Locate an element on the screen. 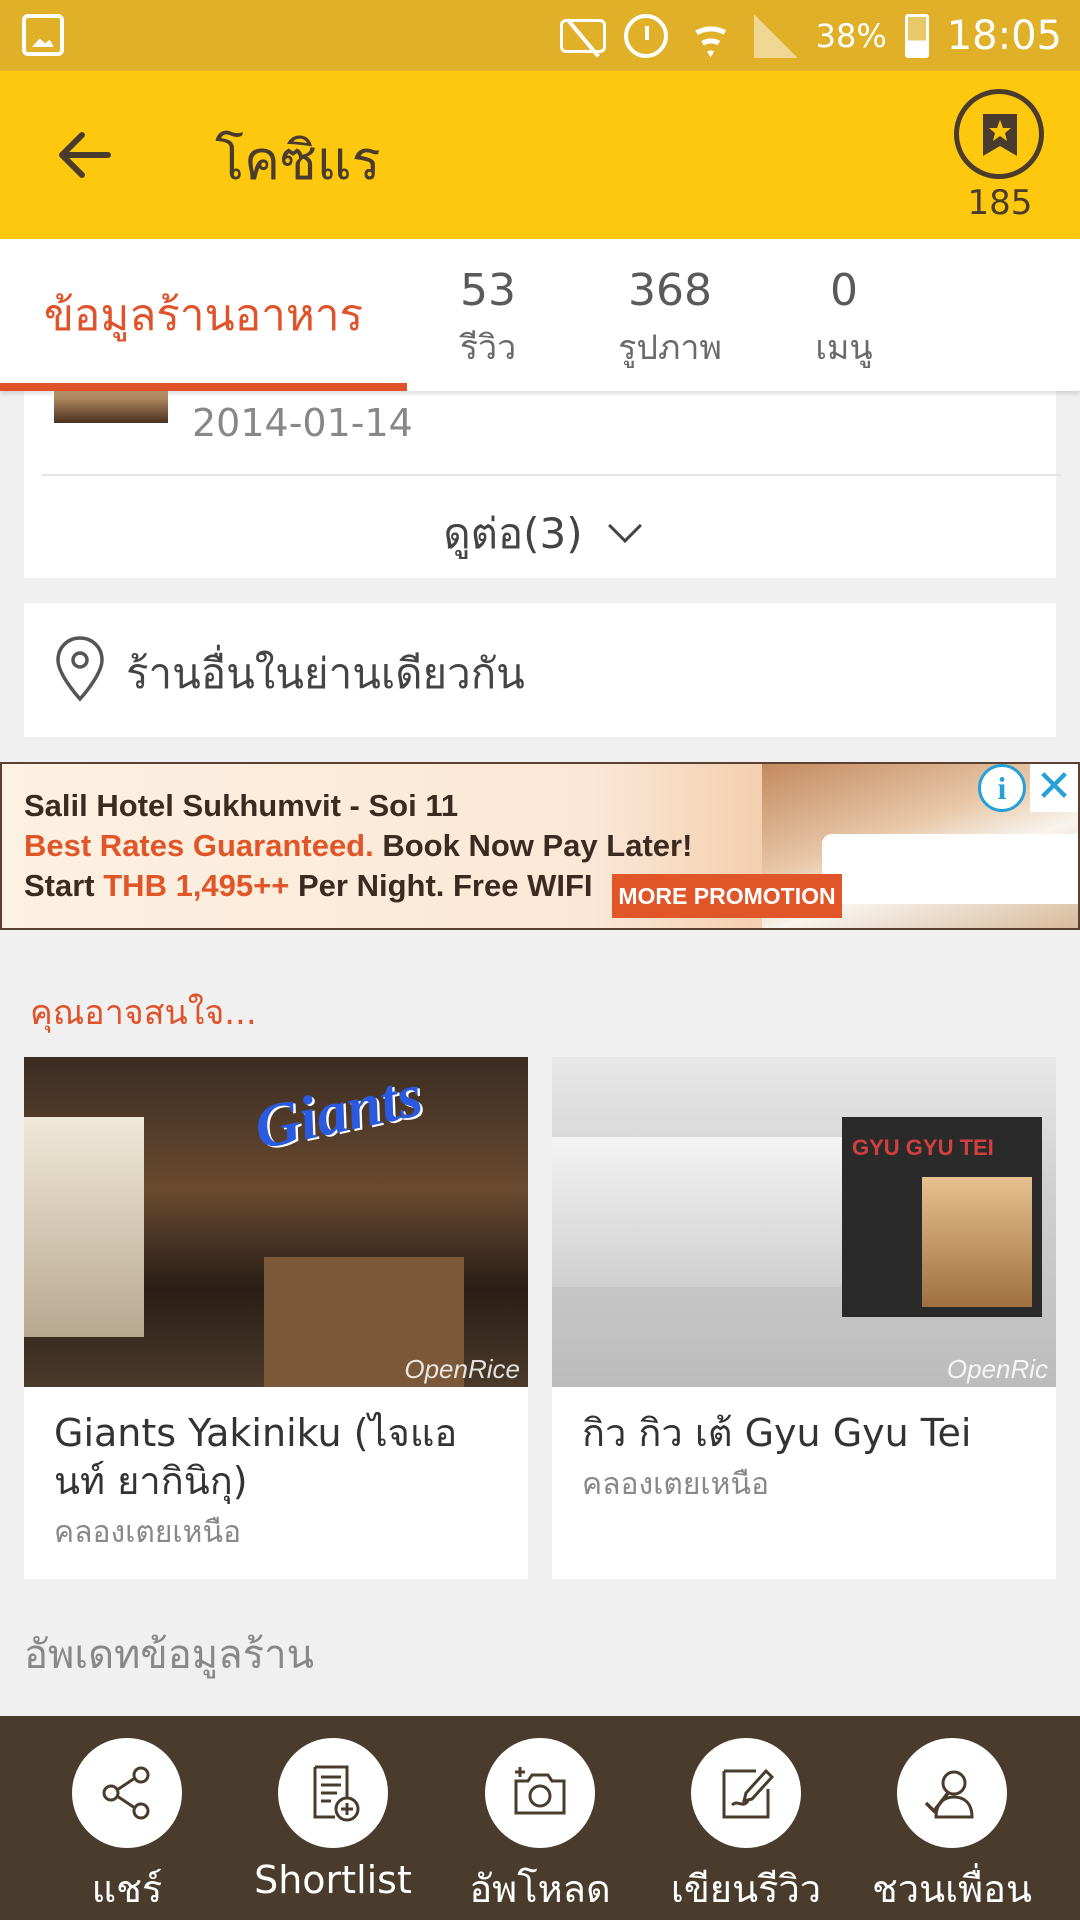 This screenshot has width=1080, height=1920. ad-price-highlight: THB 1,495++ is located at coordinates (196, 885).